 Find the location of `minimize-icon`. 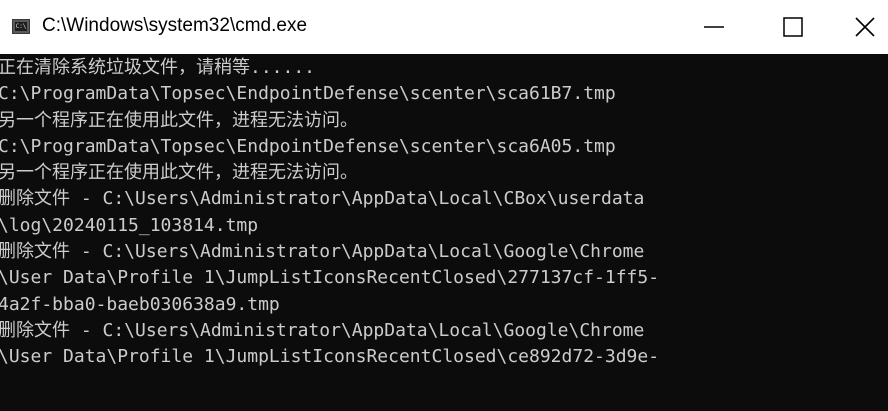

minimize-icon is located at coordinates (714, 27).